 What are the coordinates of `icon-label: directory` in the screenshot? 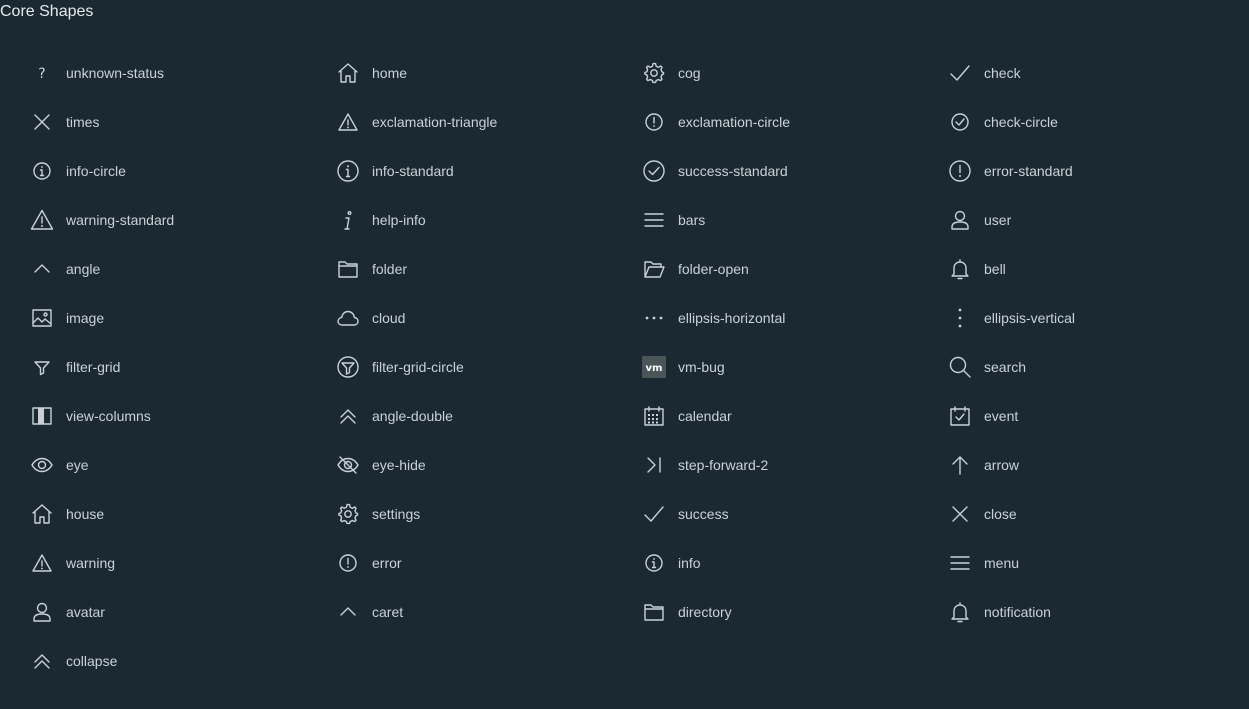 It's located at (705, 611).